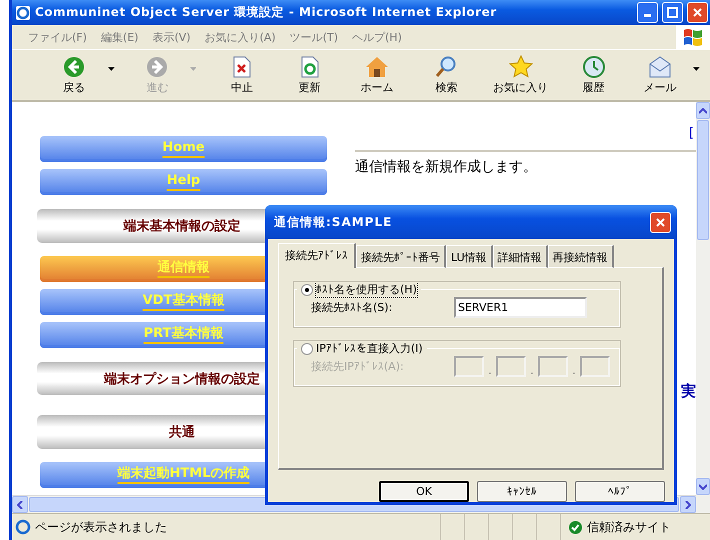 This screenshot has width=710, height=540. I want to click on toolbar-button: 中止, so click(242, 75).